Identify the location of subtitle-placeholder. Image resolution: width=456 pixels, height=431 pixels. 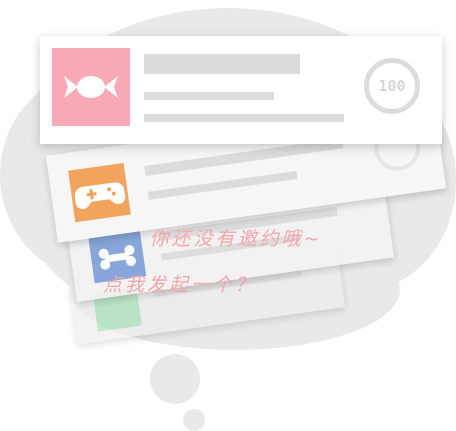
(209, 96).